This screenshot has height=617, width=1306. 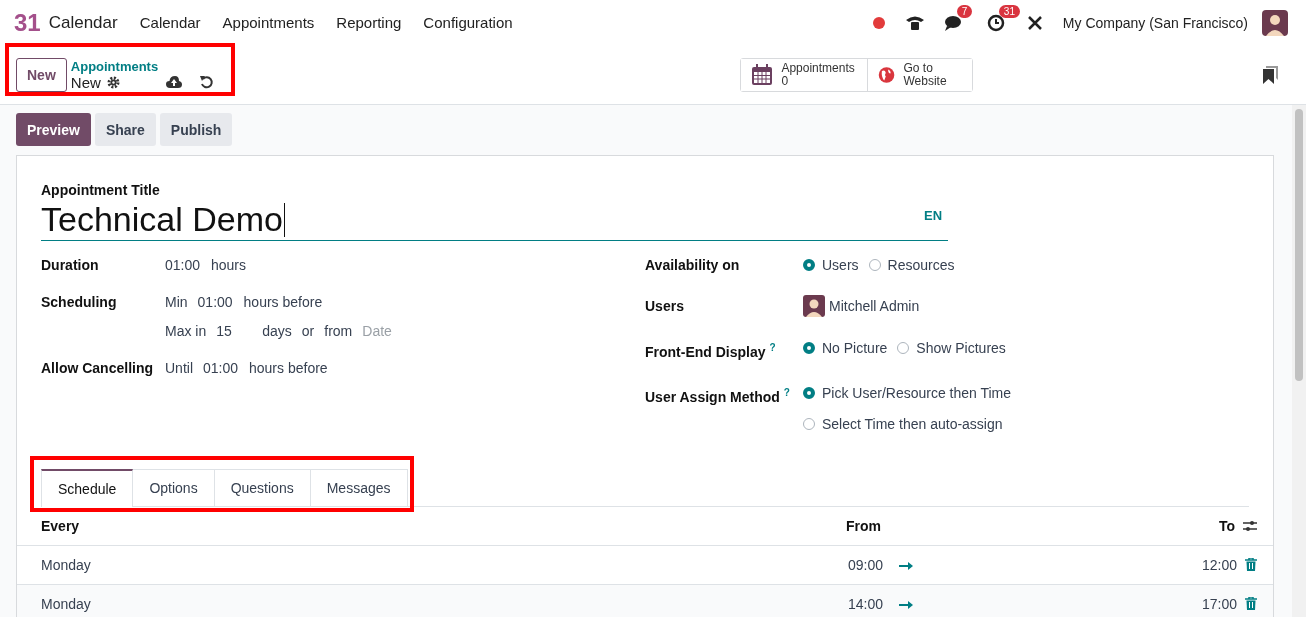 What do you see at coordinates (85, 82) in the screenshot?
I see `record-name: New` at bounding box center [85, 82].